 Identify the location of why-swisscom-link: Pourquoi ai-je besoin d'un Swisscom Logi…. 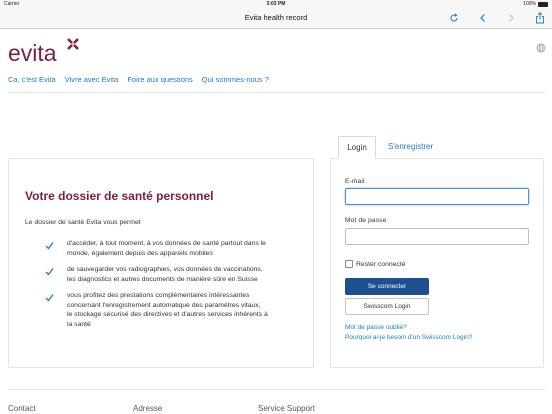
(408, 337).